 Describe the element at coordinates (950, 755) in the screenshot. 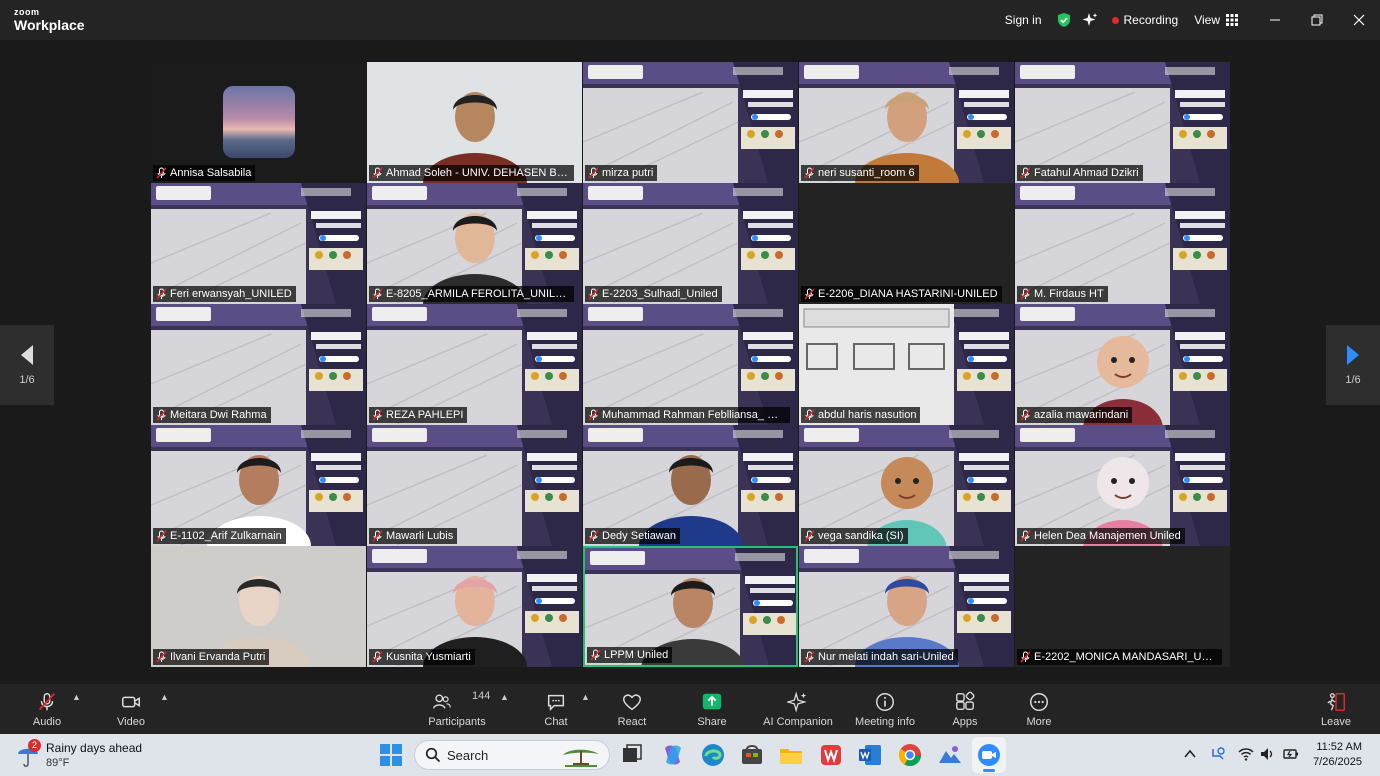

I see `photos-icon` at that location.